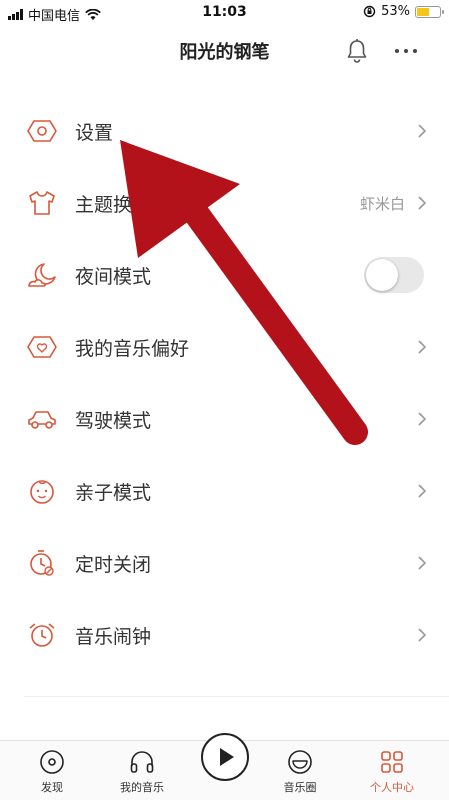 The image size is (449, 800). What do you see at coordinates (406, 51) in the screenshot?
I see `more-icon` at bounding box center [406, 51].